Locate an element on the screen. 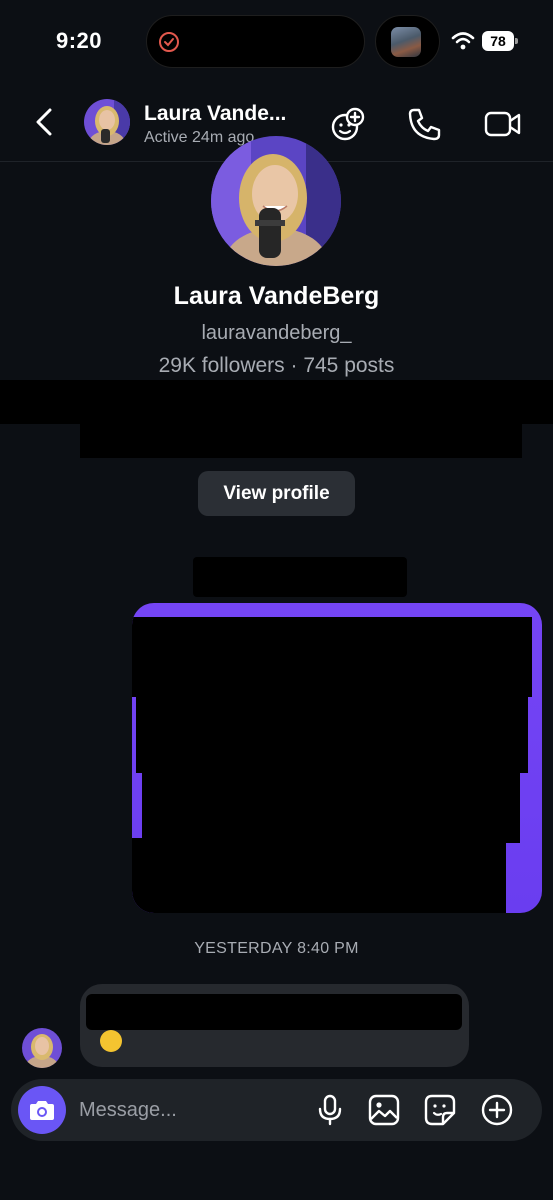  profile-handle: lauravandeberg_ is located at coordinates (276, 333).